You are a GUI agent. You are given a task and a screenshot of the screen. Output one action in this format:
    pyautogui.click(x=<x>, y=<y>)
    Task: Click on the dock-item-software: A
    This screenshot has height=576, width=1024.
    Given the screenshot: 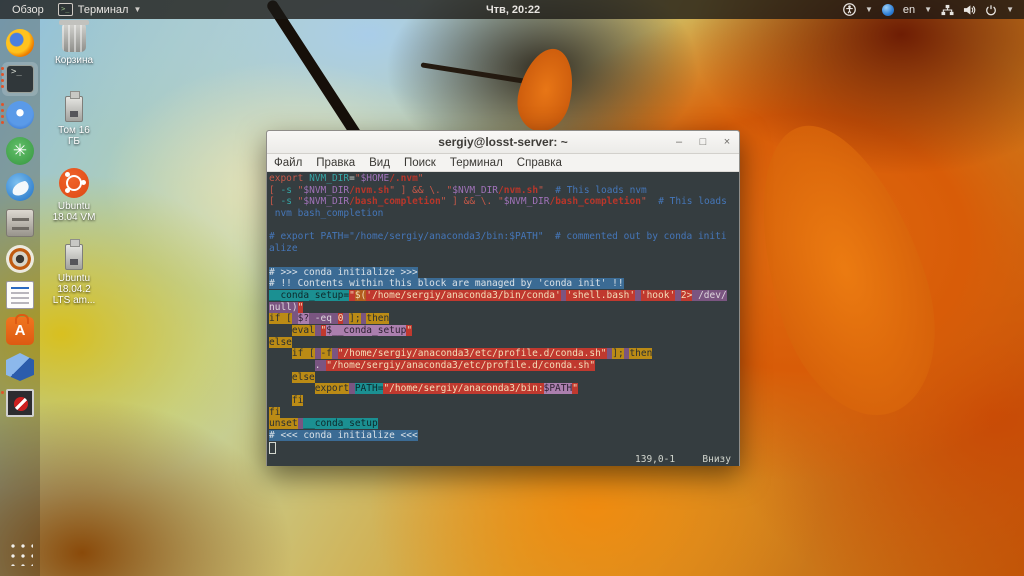 What is the action you would take?
    pyautogui.click(x=20, y=332)
    